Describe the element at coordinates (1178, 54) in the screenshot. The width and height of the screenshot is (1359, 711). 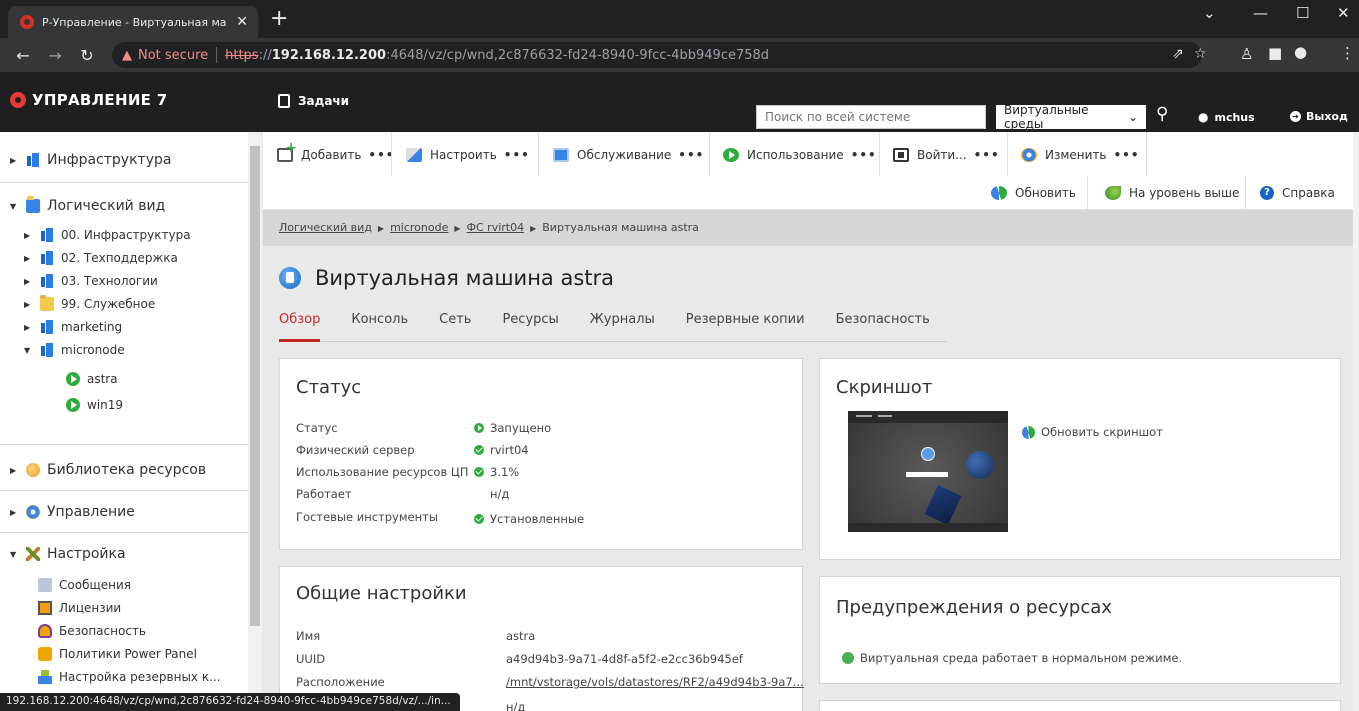
I see `share-icon: ⇗` at that location.